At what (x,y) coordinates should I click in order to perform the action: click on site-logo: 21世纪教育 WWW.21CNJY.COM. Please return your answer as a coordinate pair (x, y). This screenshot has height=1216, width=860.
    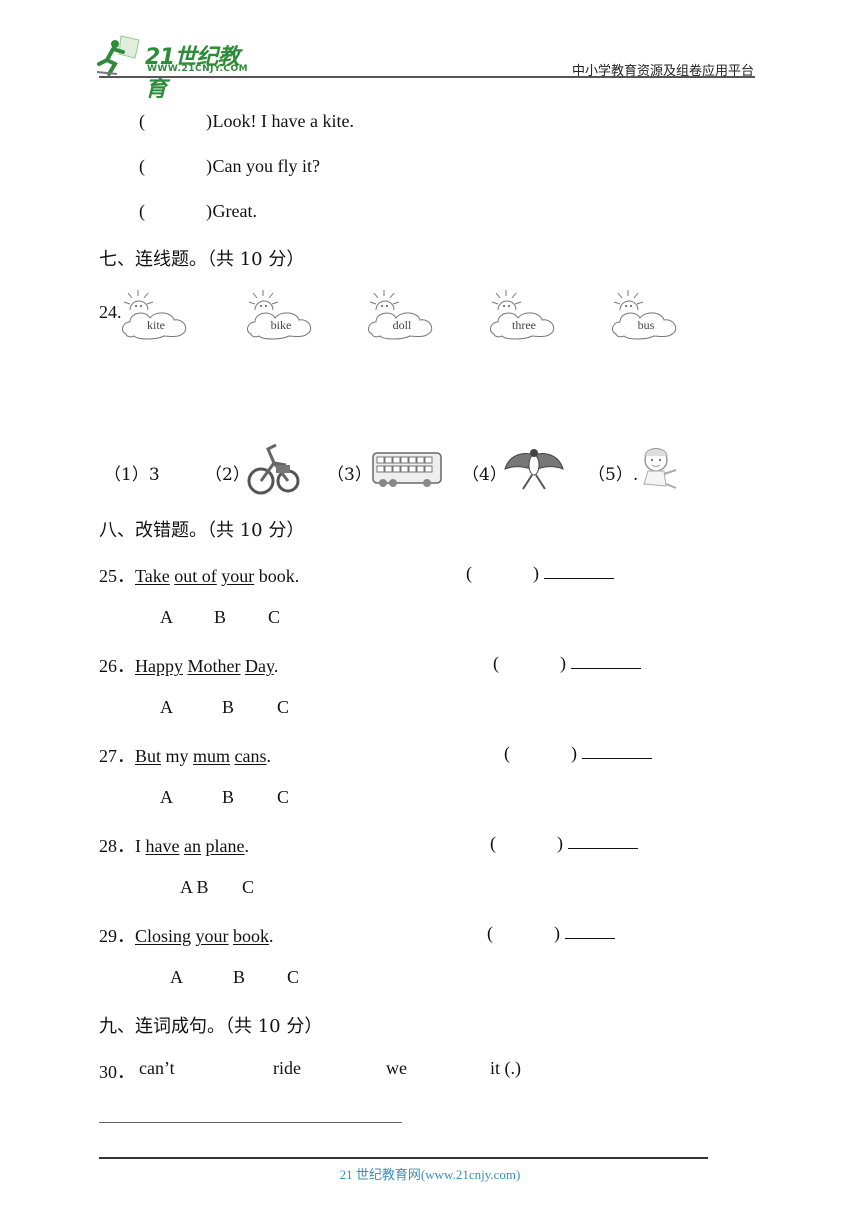
    Looking at the image, I should click on (177, 68).